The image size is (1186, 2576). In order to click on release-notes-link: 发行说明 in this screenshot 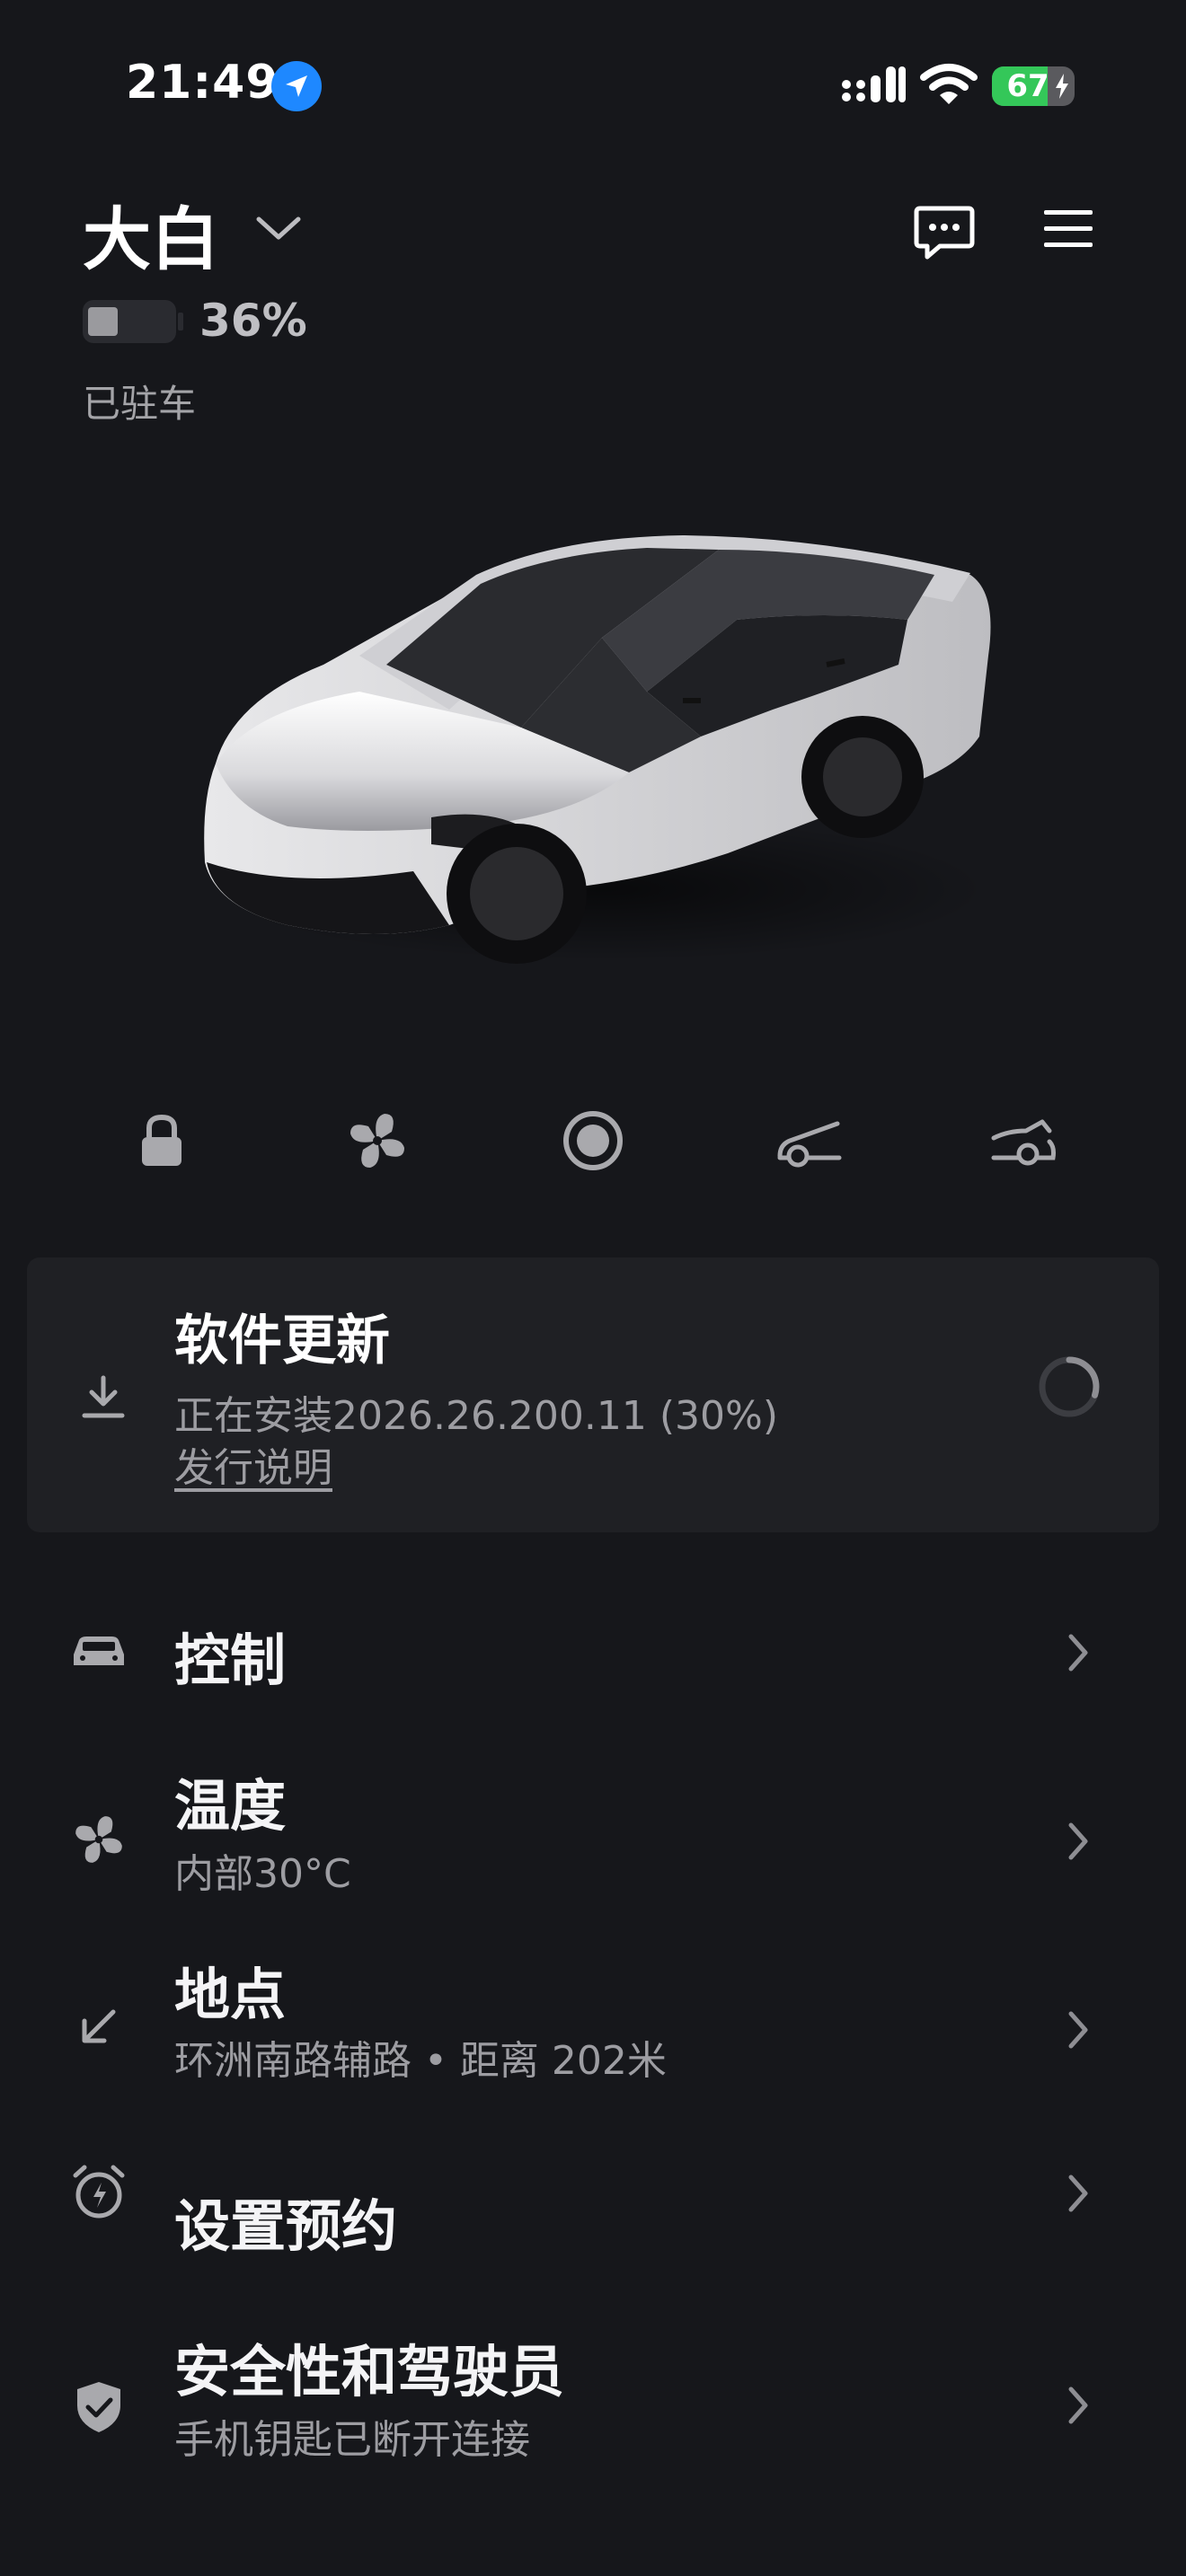, I will do `click(253, 1464)`.